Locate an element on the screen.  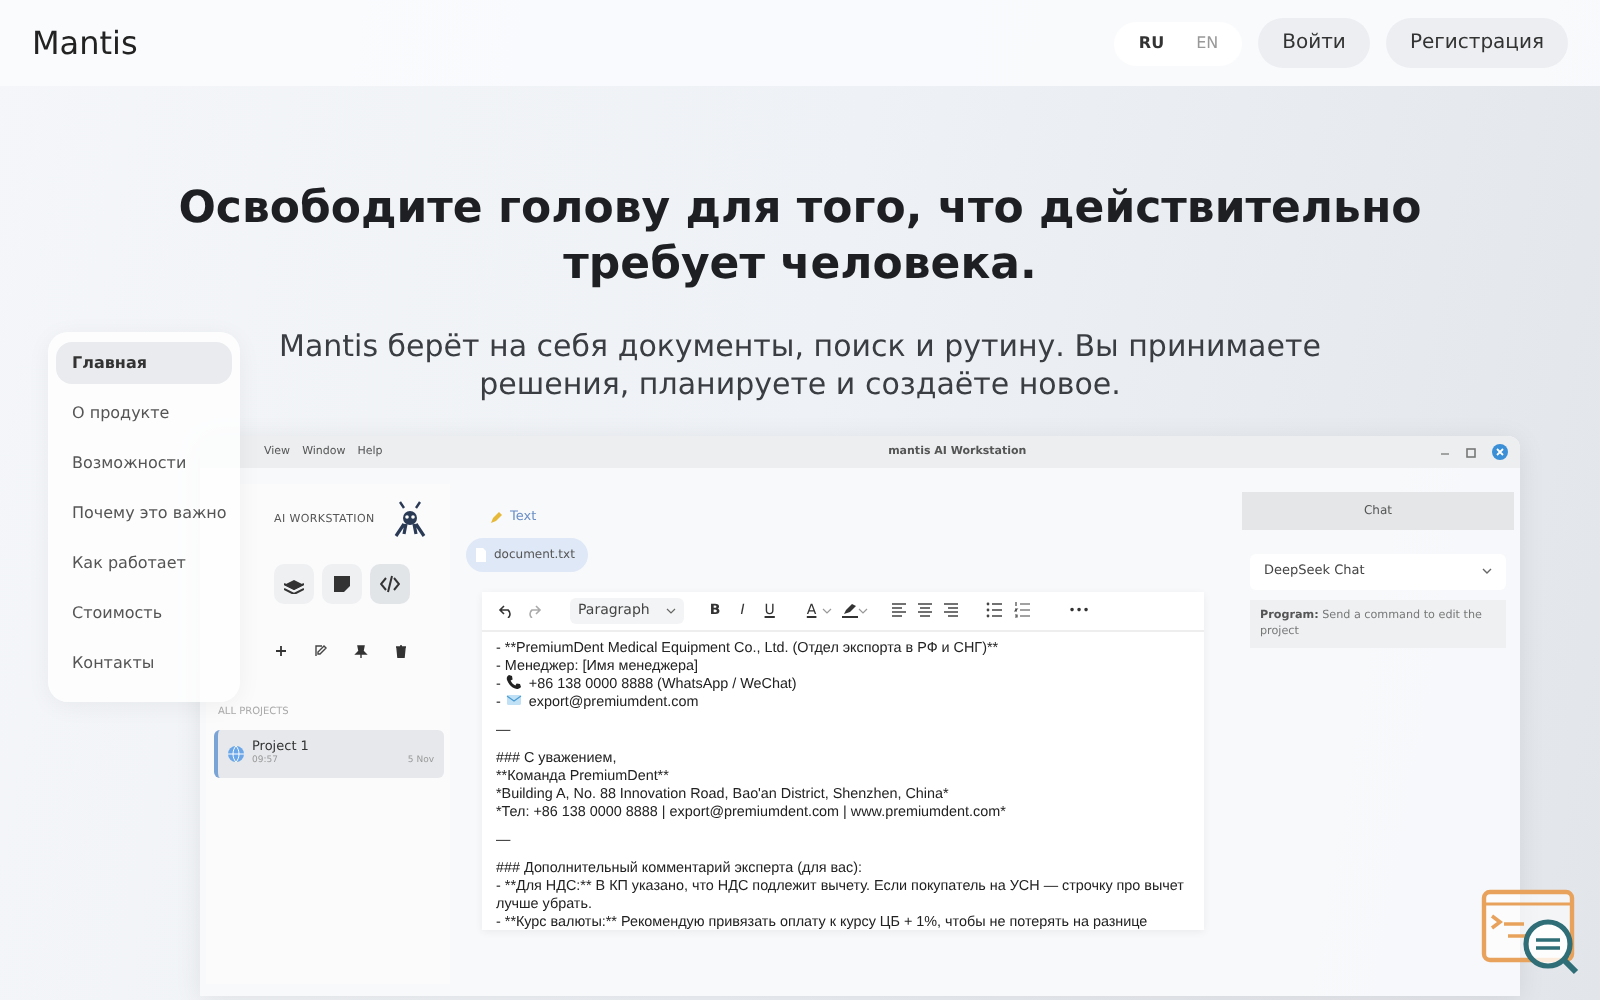
globe-icon is located at coordinates (236, 753).